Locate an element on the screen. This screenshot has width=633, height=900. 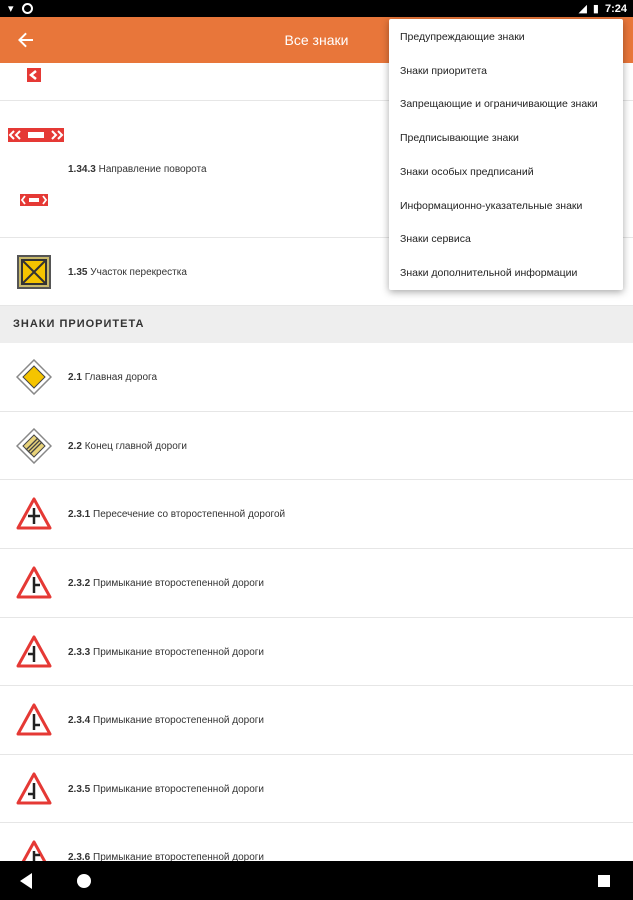
sign-icon is located at coordinates (34, 78).